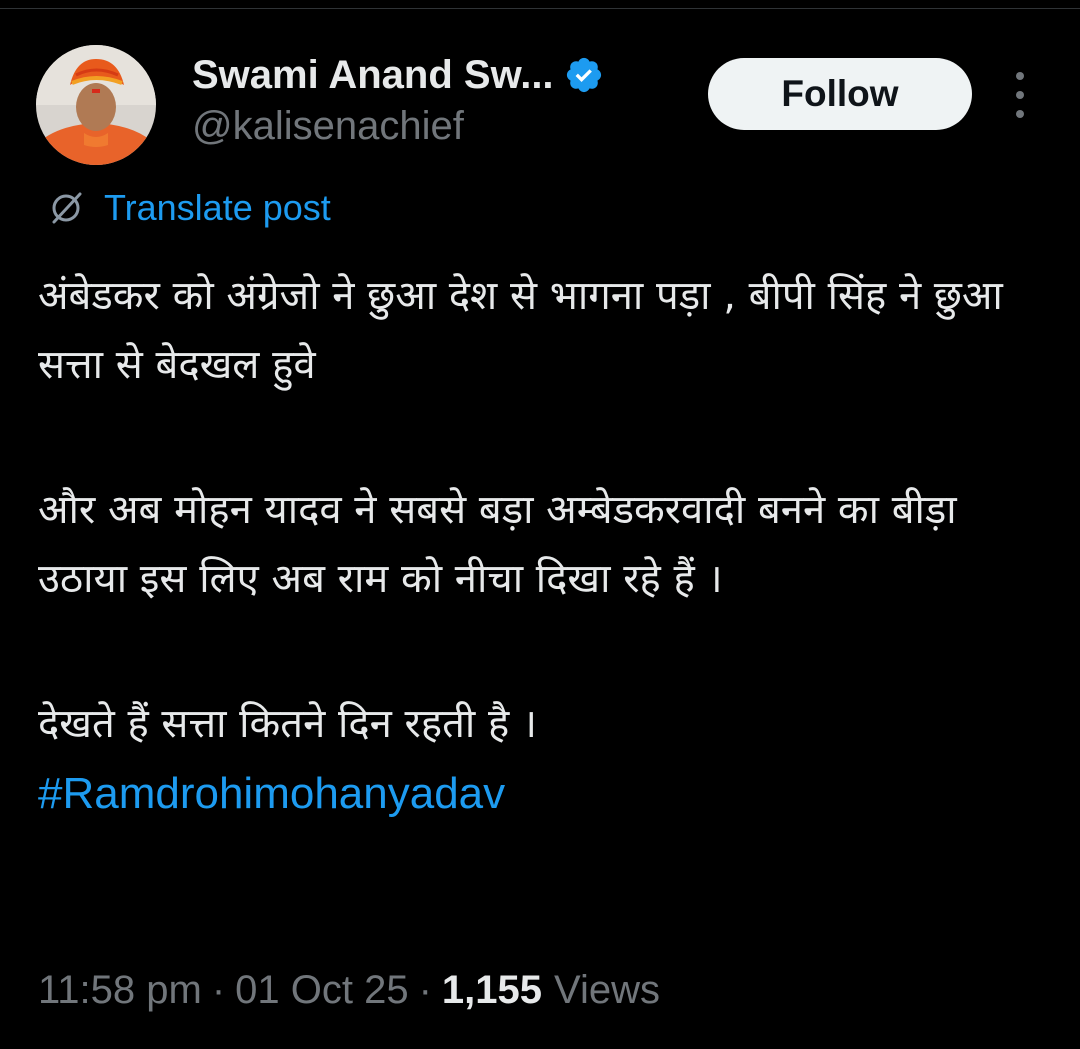  I want to click on more-options-icon, so click(1020, 95).